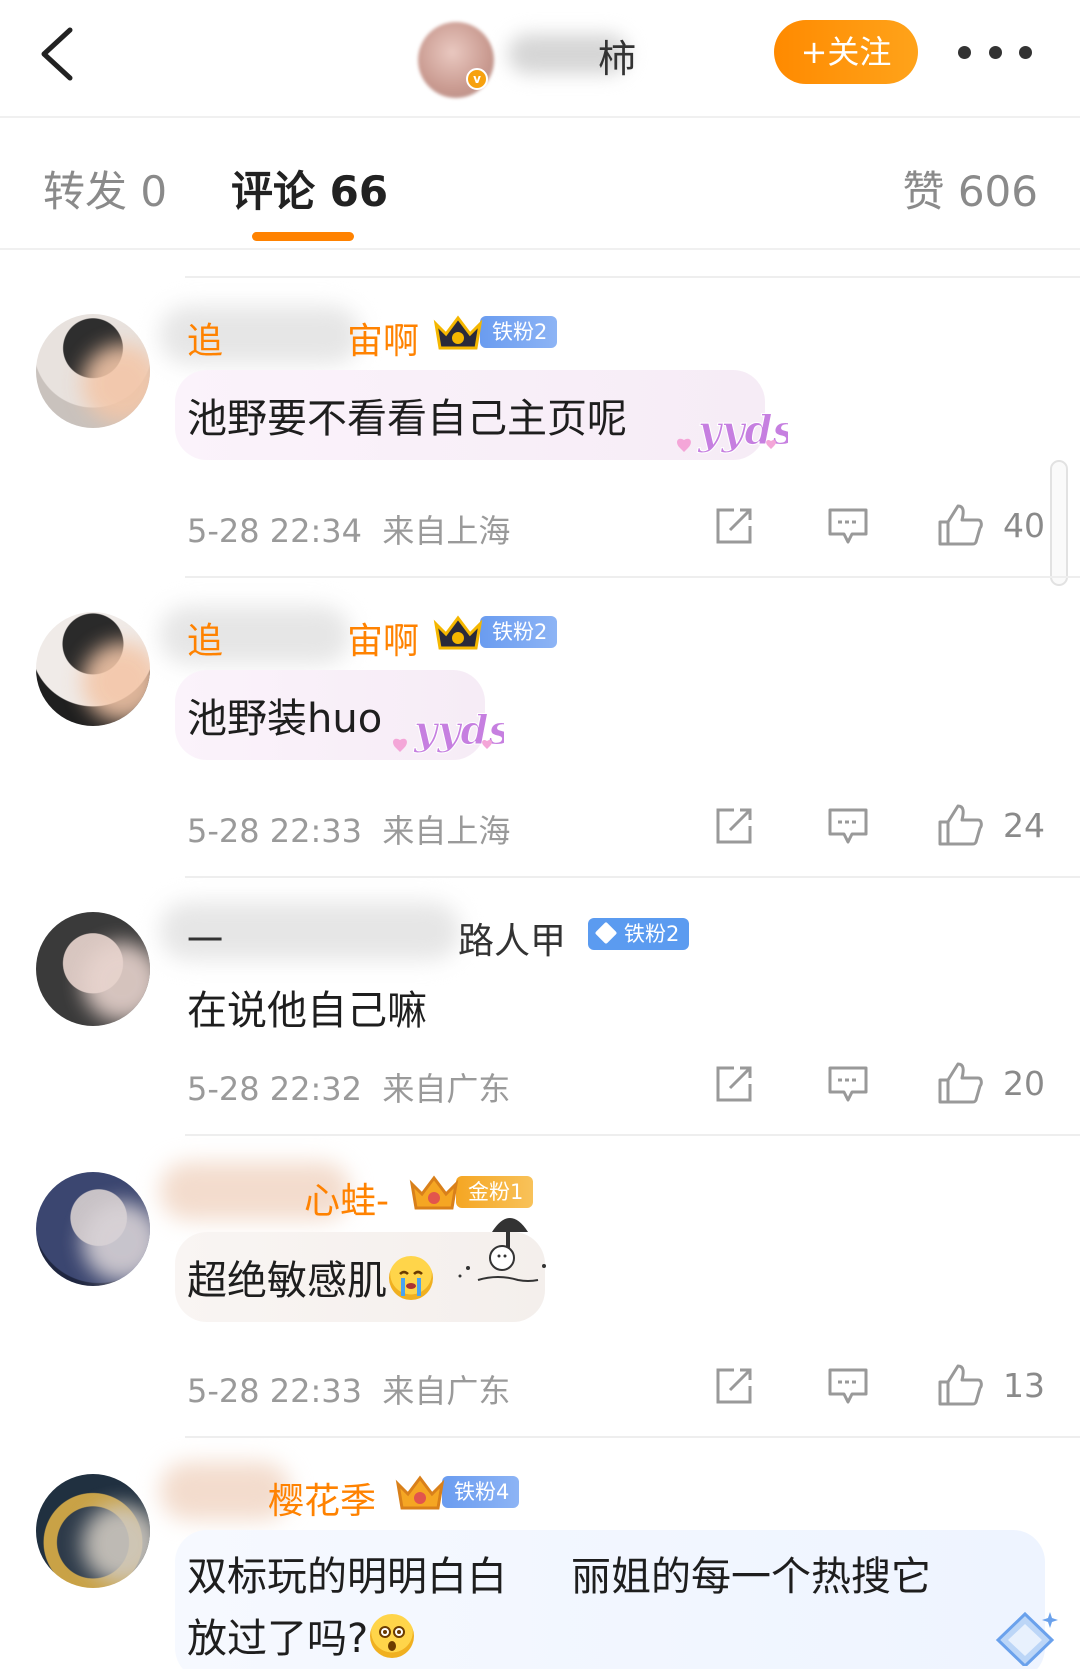  I want to click on comment-item: 樱花季 铁粉4 双标玩的明明白白 丽姐的每一个热搜它 放过了吗?, so click(540, 1564).